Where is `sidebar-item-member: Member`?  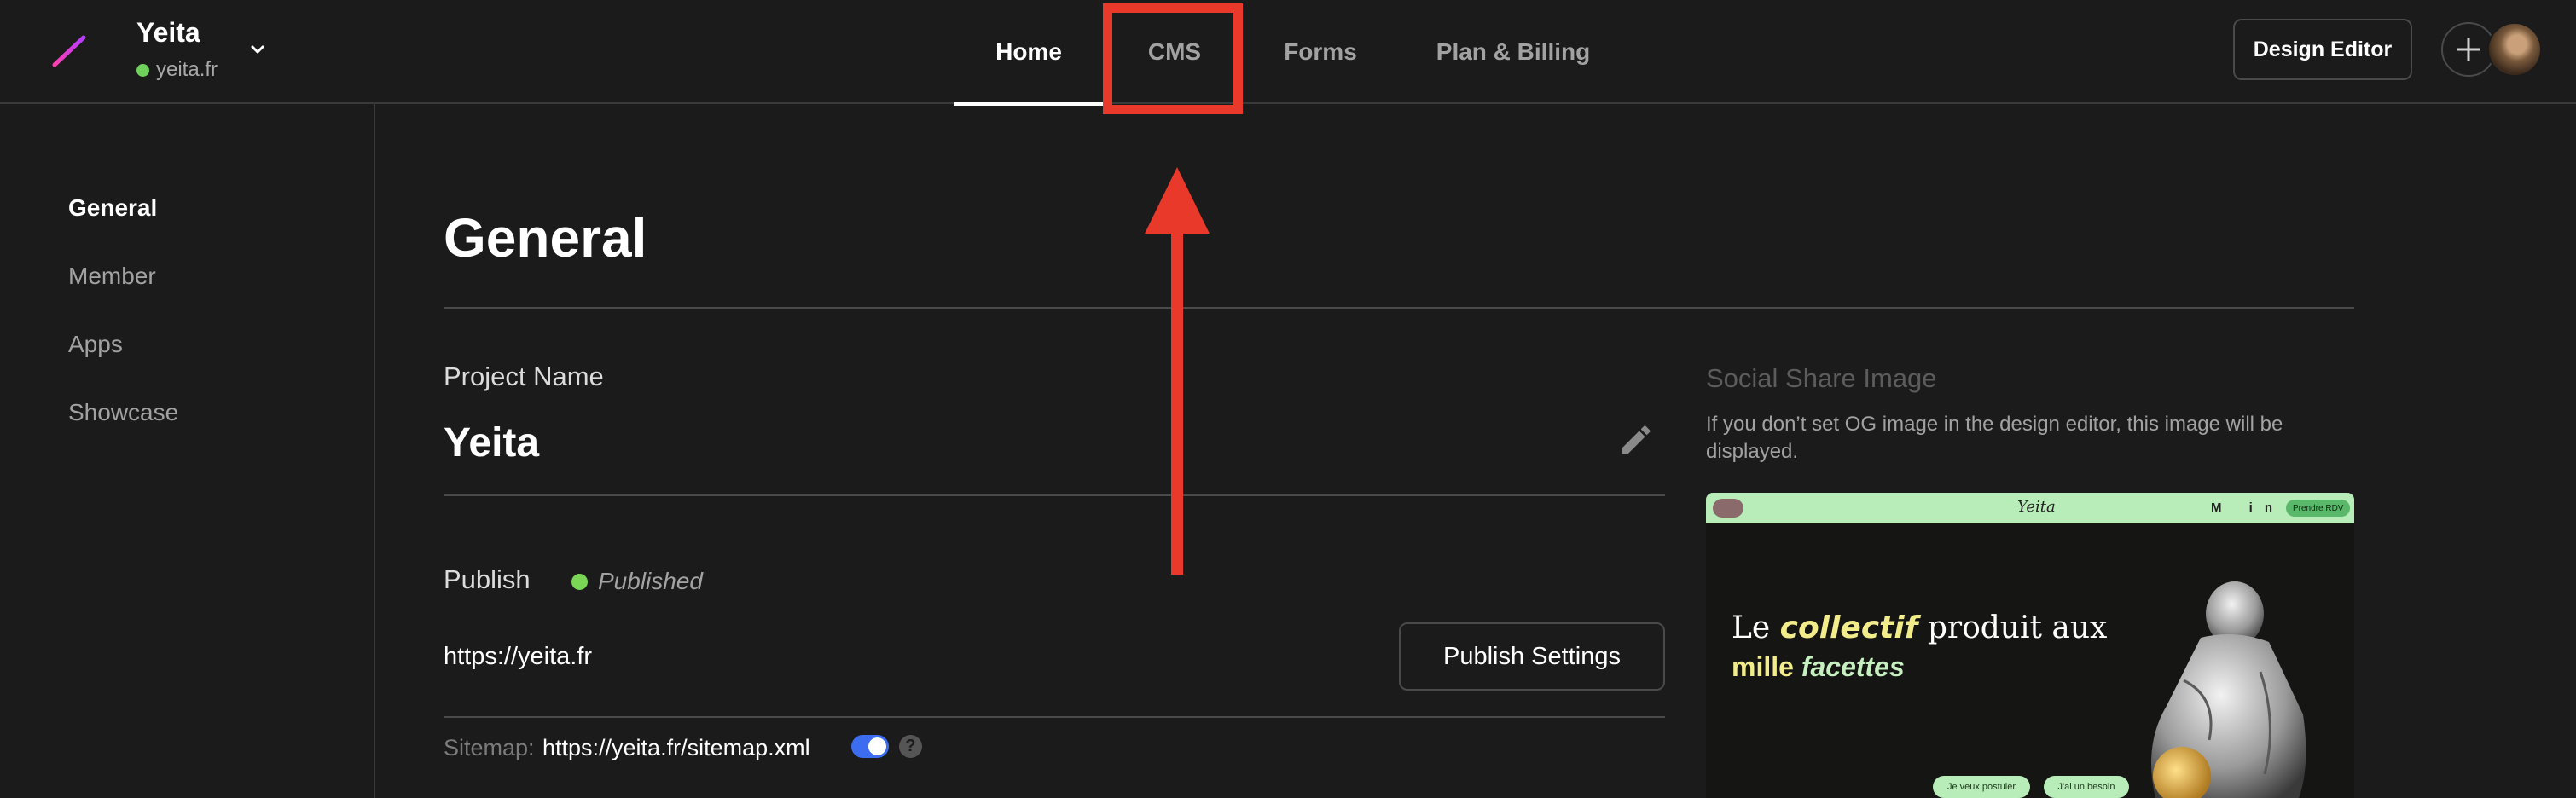 sidebar-item-member: Member is located at coordinates (112, 276).